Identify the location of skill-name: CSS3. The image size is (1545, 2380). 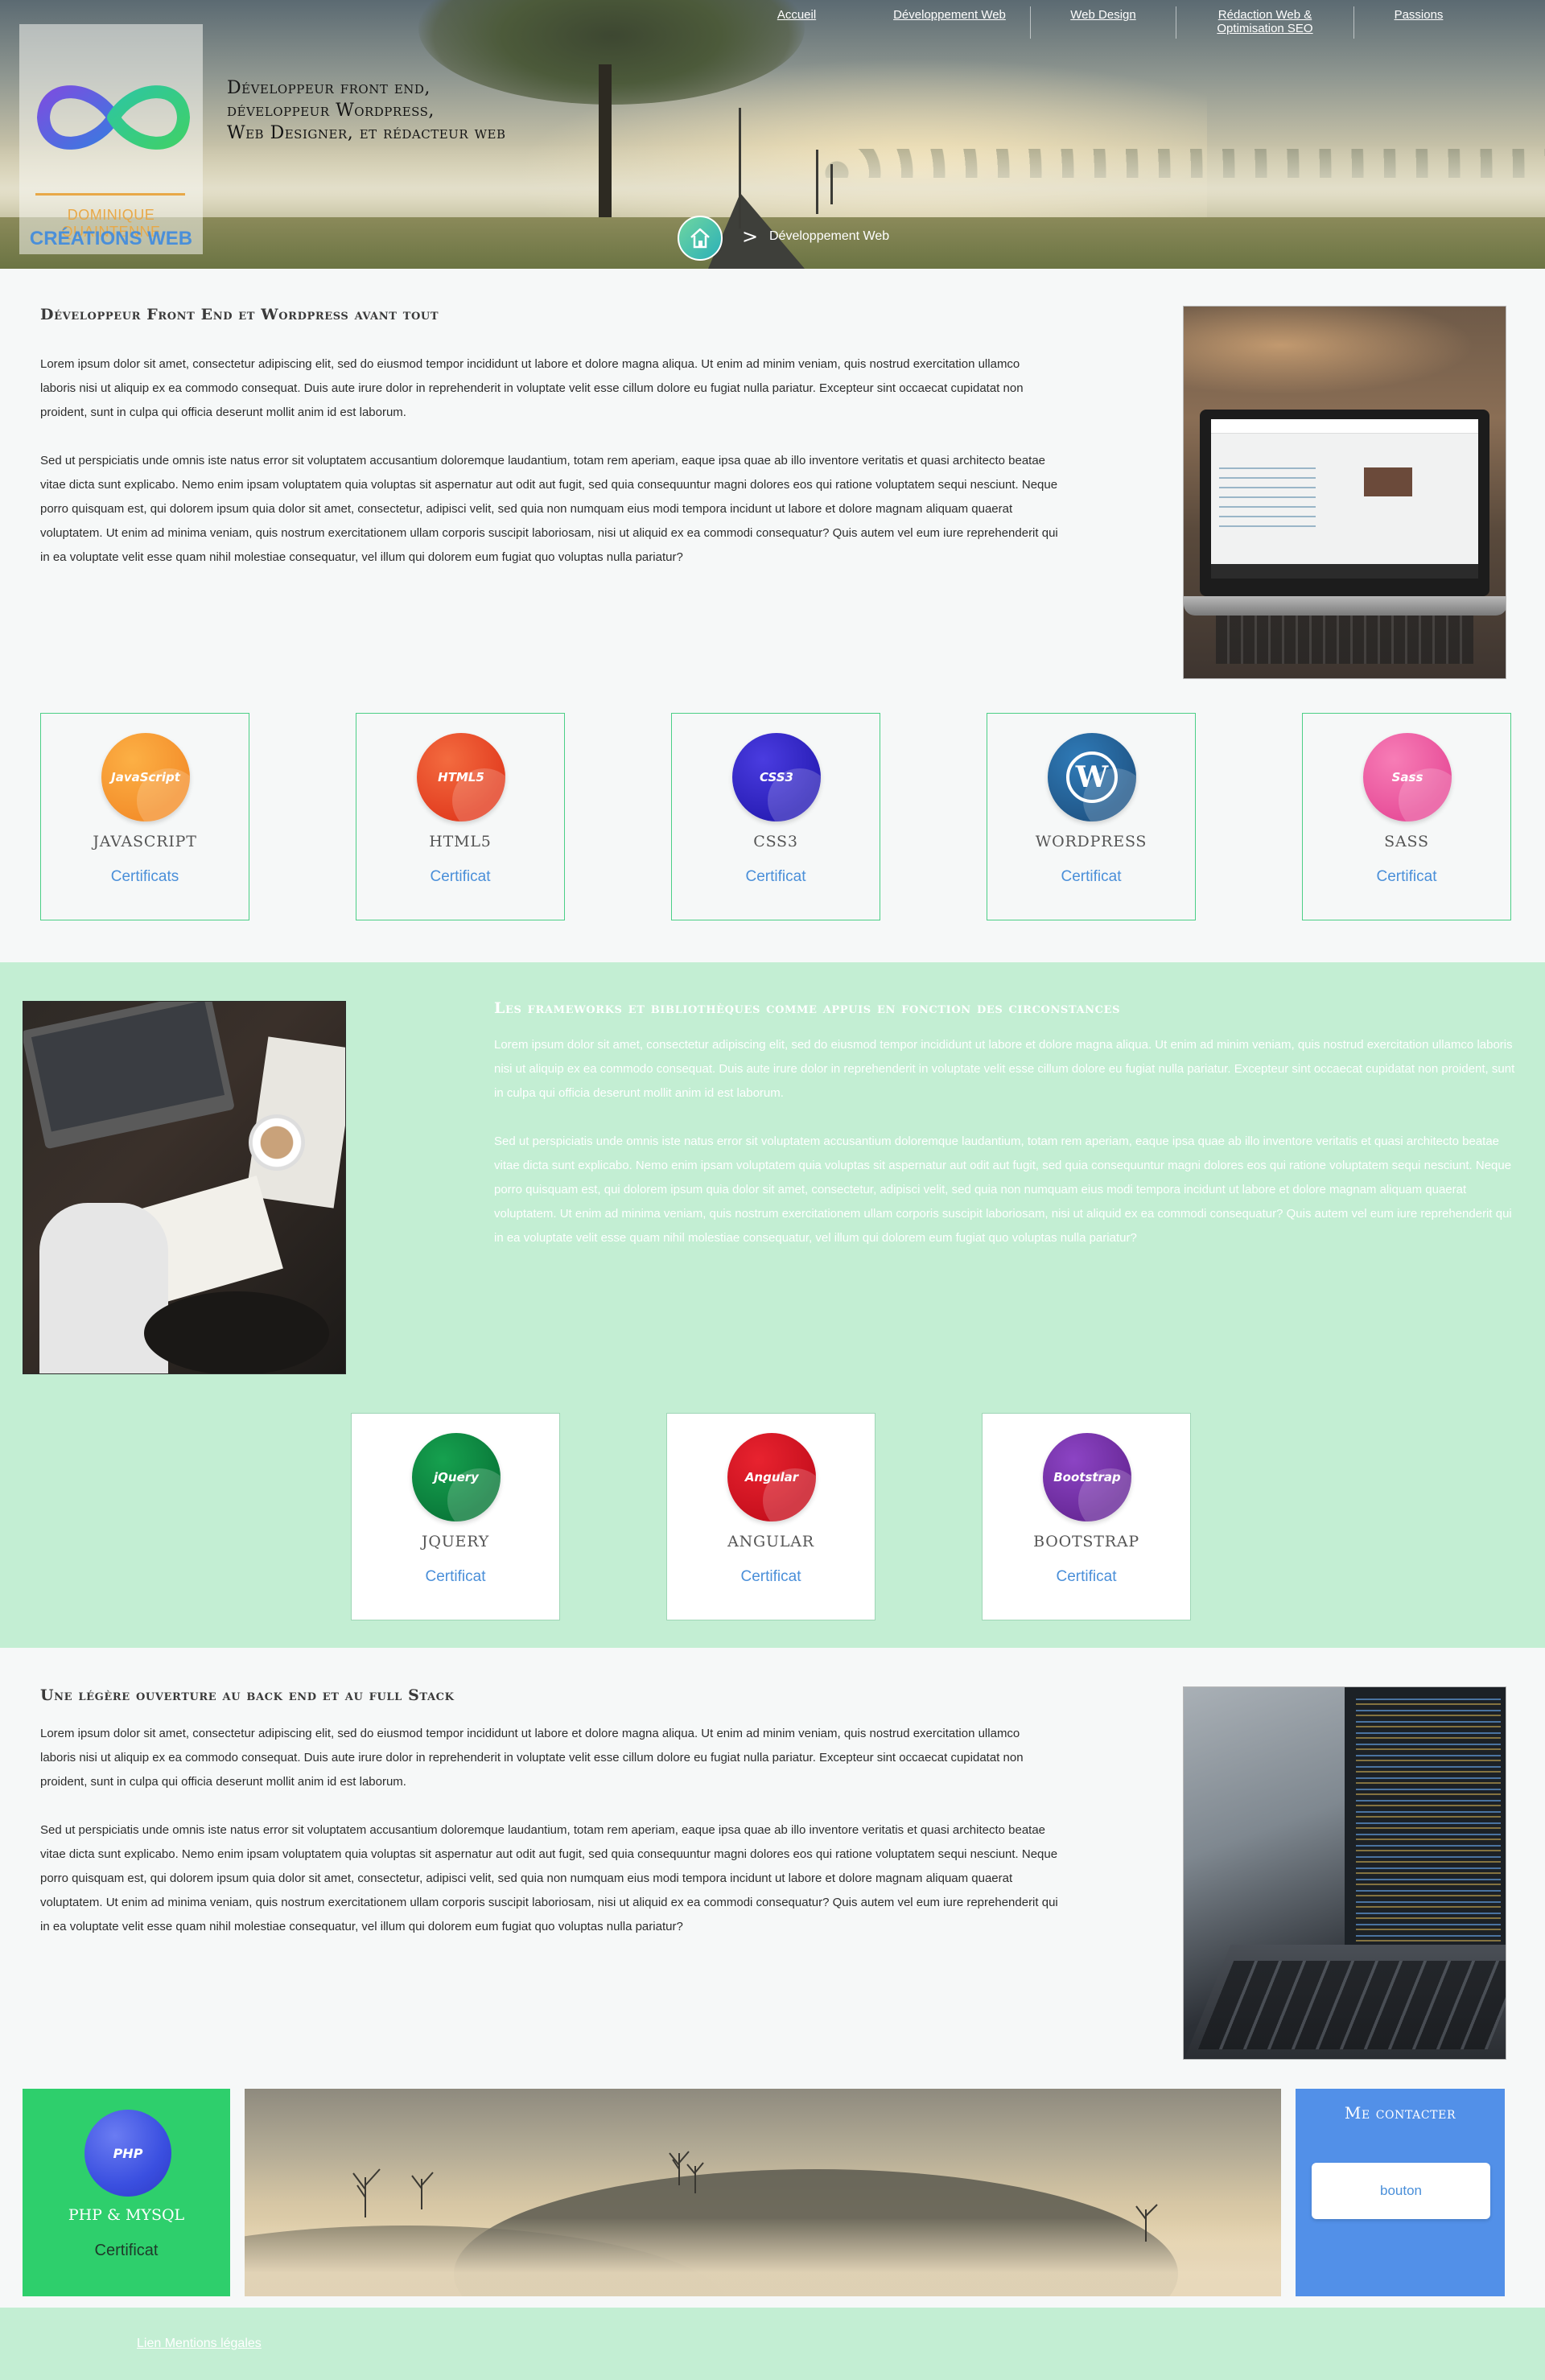
(775, 841).